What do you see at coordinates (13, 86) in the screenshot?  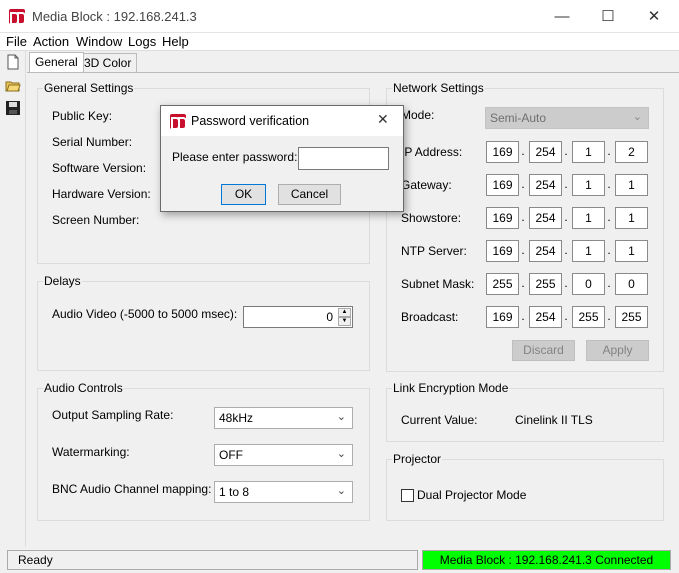 I see `open-folder-icon` at bounding box center [13, 86].